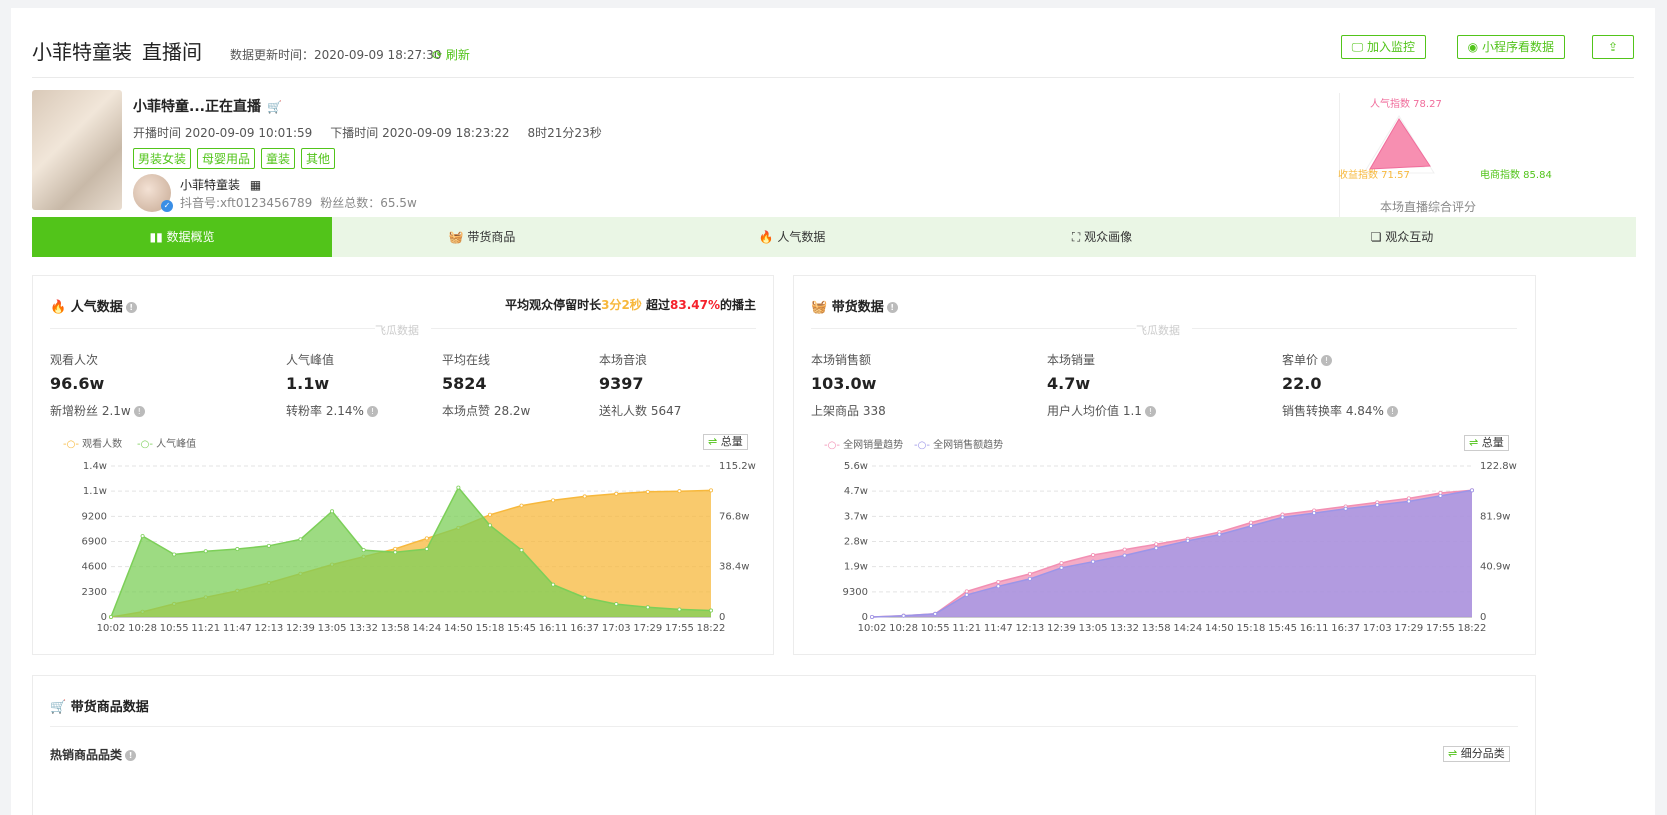 This screenshot has width=1667, height=815. What do you see at coordinates (363, 628) in the screenshot?
I see `x-tick-label: 13:32` at bounding box center [363, 628].